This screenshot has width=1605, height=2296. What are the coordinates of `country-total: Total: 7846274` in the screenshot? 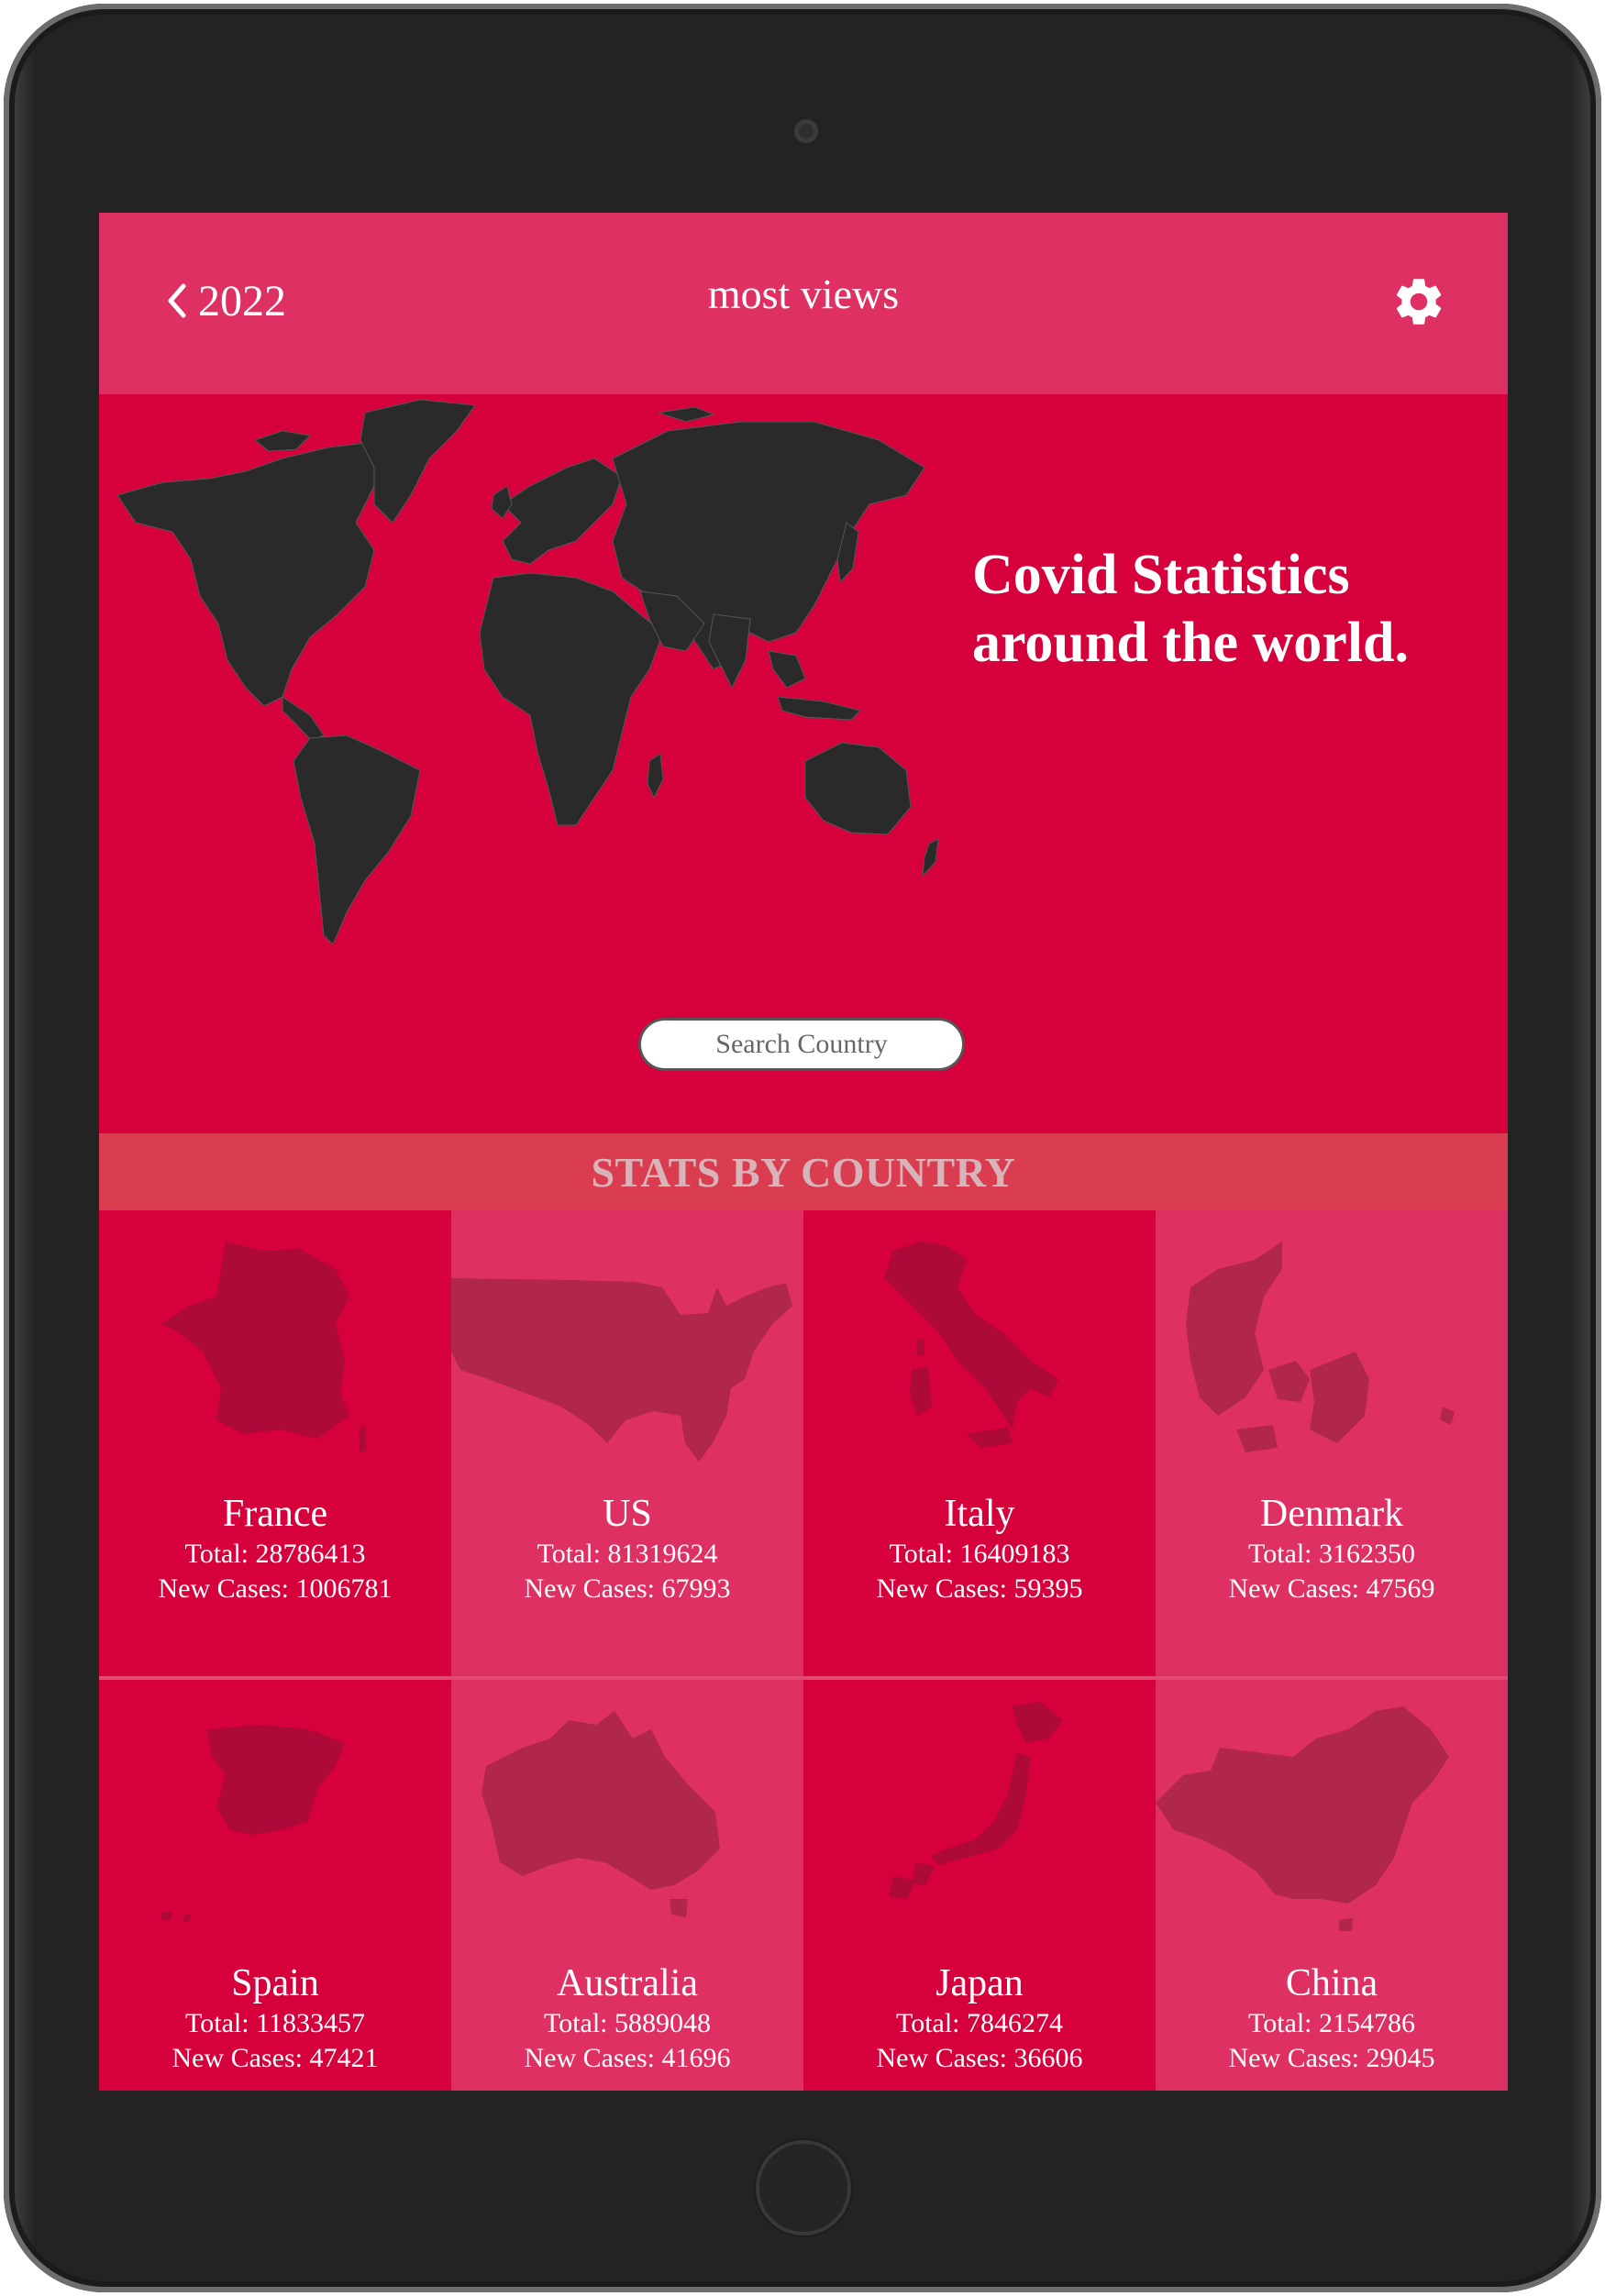 It's located at (979, 2023).